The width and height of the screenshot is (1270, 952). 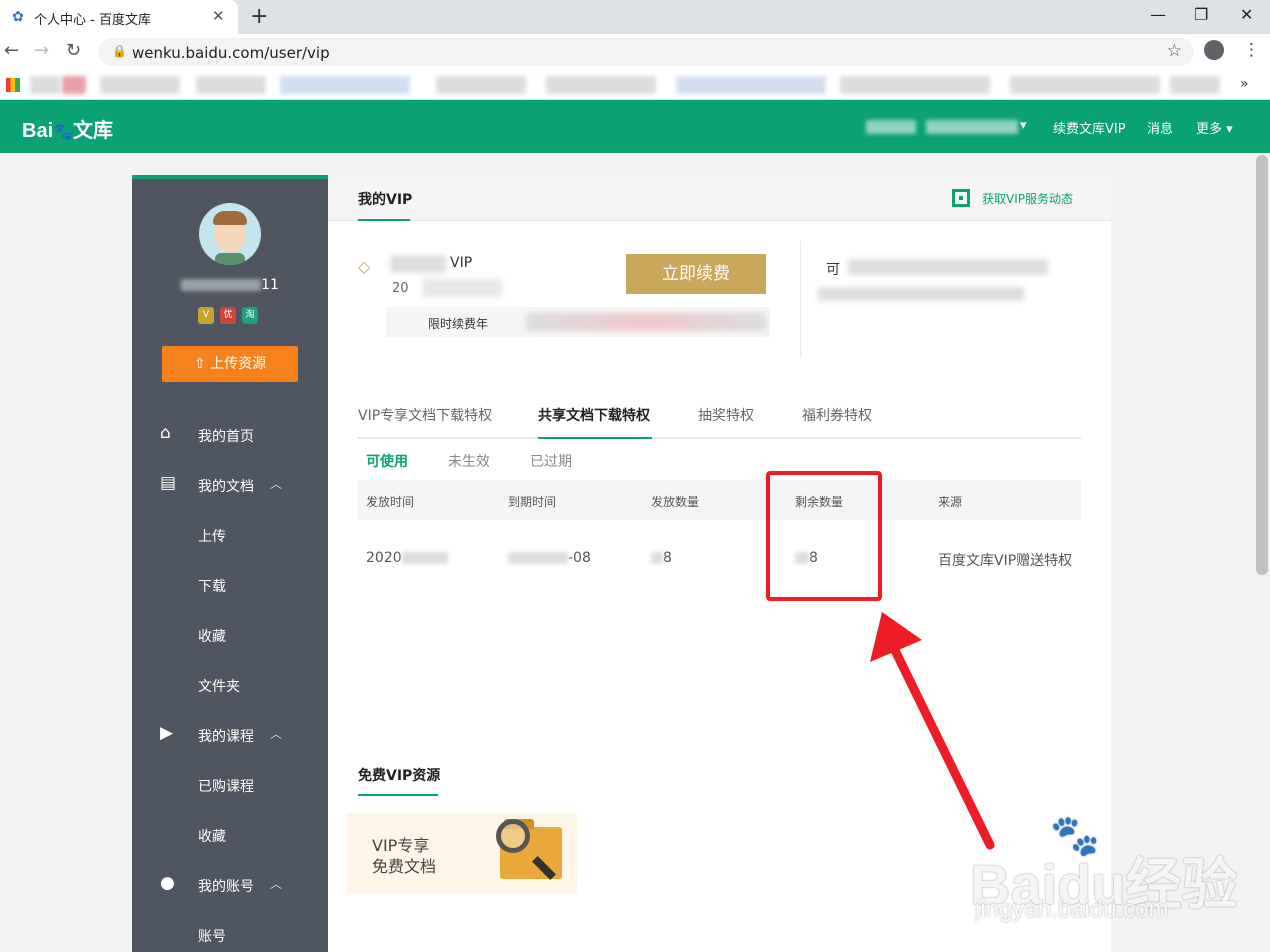 I want to click on tab-vip-exclusive: VIP专享文档下载特权, so click(x=425, y=415).